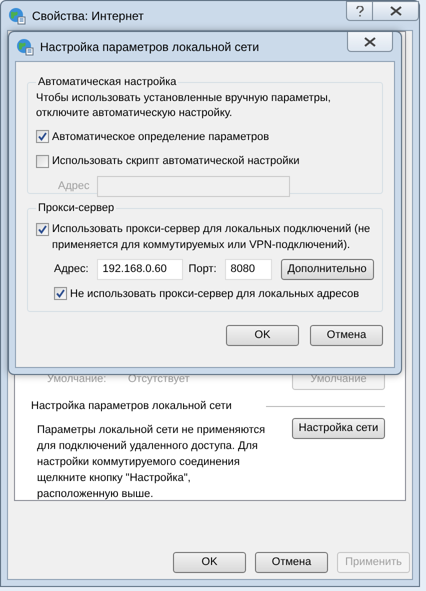 This screenshot has height=591, width=426. What do you see at coordinates (338, 428) in the screenshot?
I see `lan-settings-button: Настройка сети` at bounding box center [338, 428].